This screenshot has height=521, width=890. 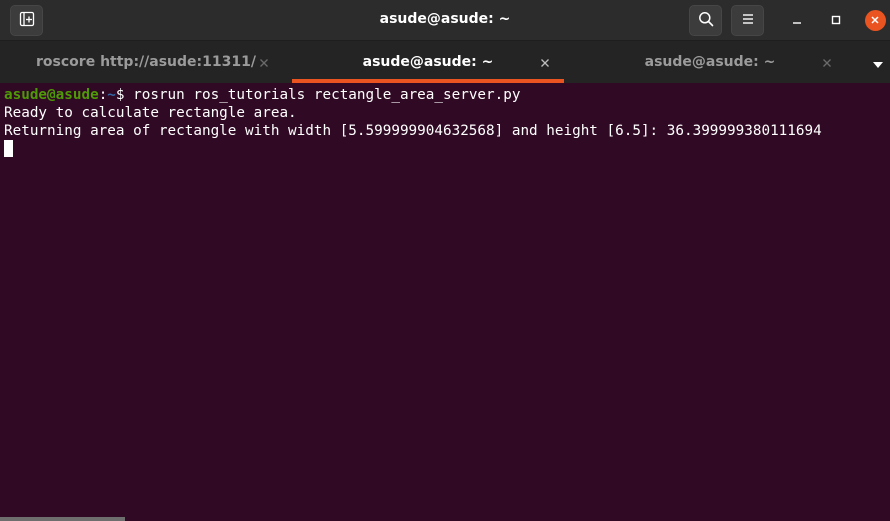 What do you see at coordinates (8, 148) in the screenshot?
I see `text-cursor` at bounding box center [8, 148].